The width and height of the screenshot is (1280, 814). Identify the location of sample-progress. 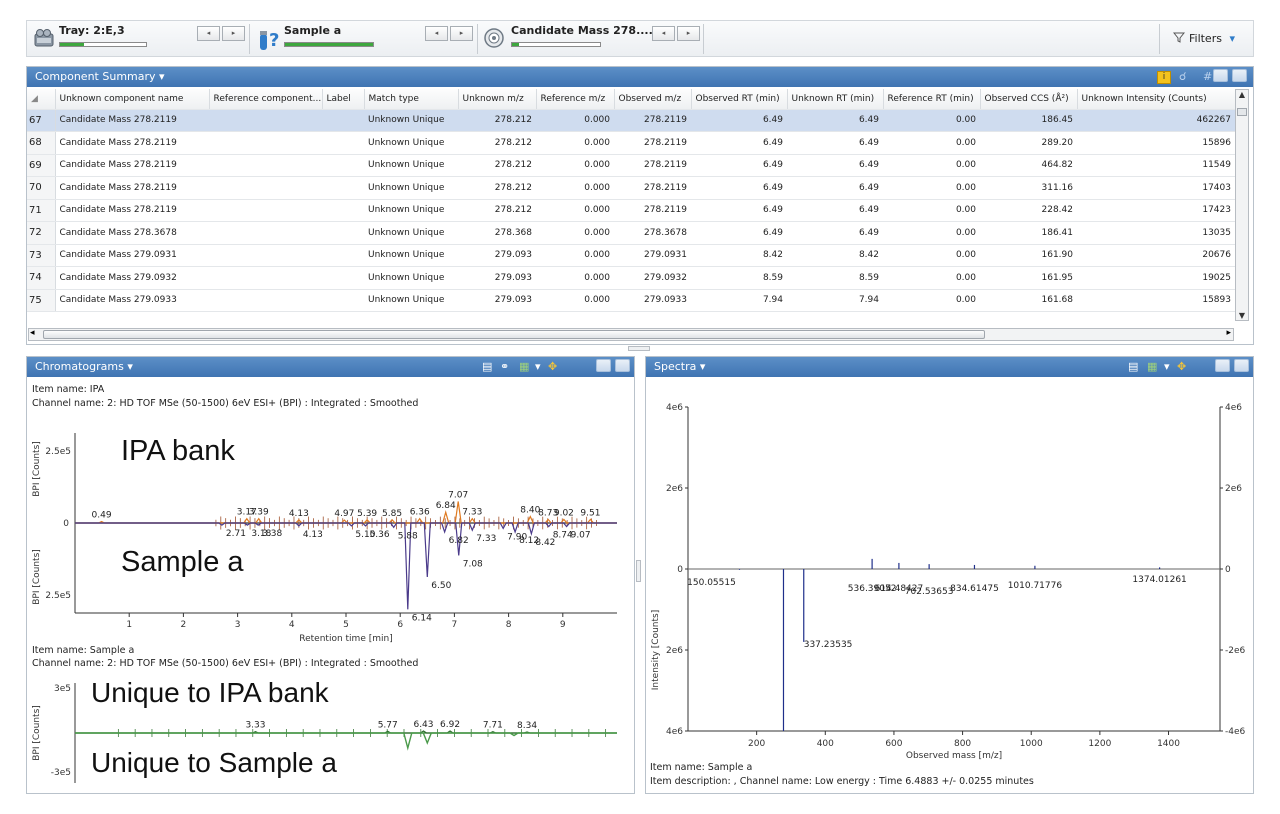
(329, 44).